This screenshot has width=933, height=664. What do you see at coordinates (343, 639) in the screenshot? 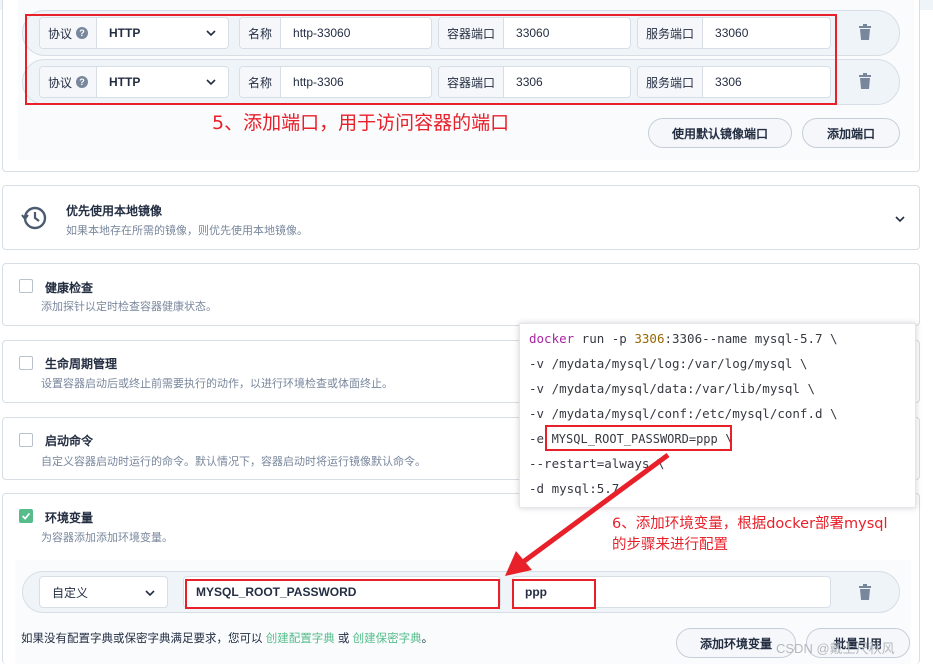
I see `footer-text: 或` at bounding box center [343, 639].